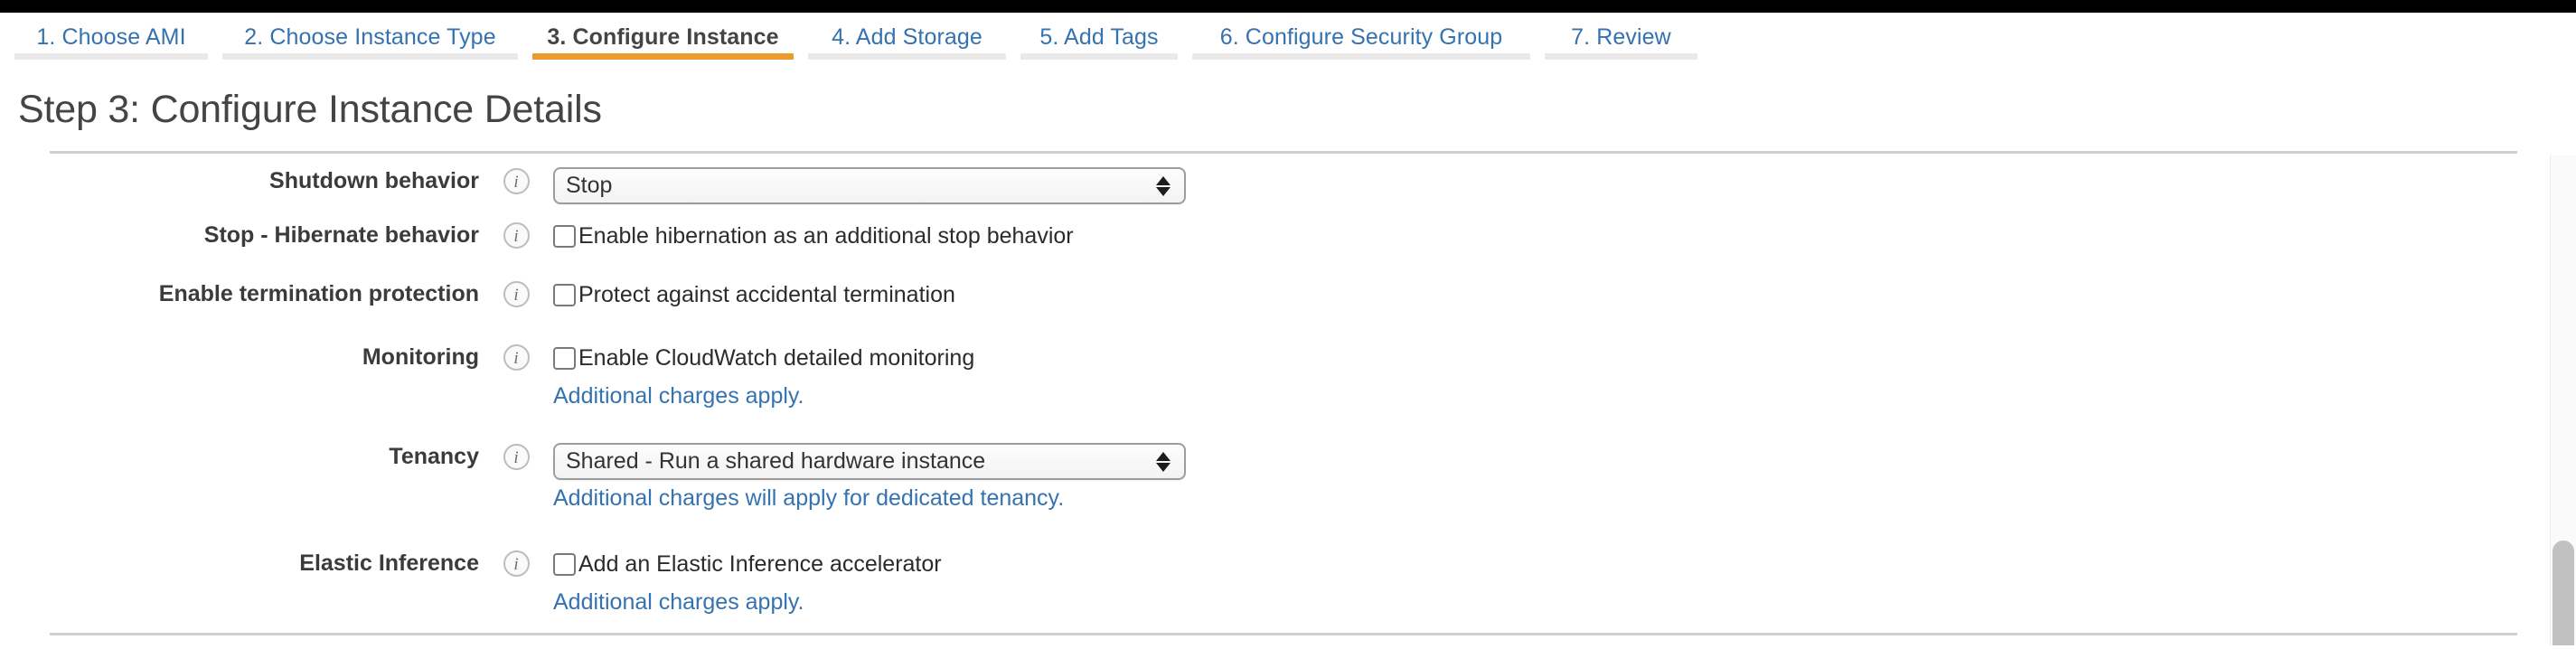 This screenshot has width=2576, height=649. I want to click on divider-bottom, so click(1283, 634).